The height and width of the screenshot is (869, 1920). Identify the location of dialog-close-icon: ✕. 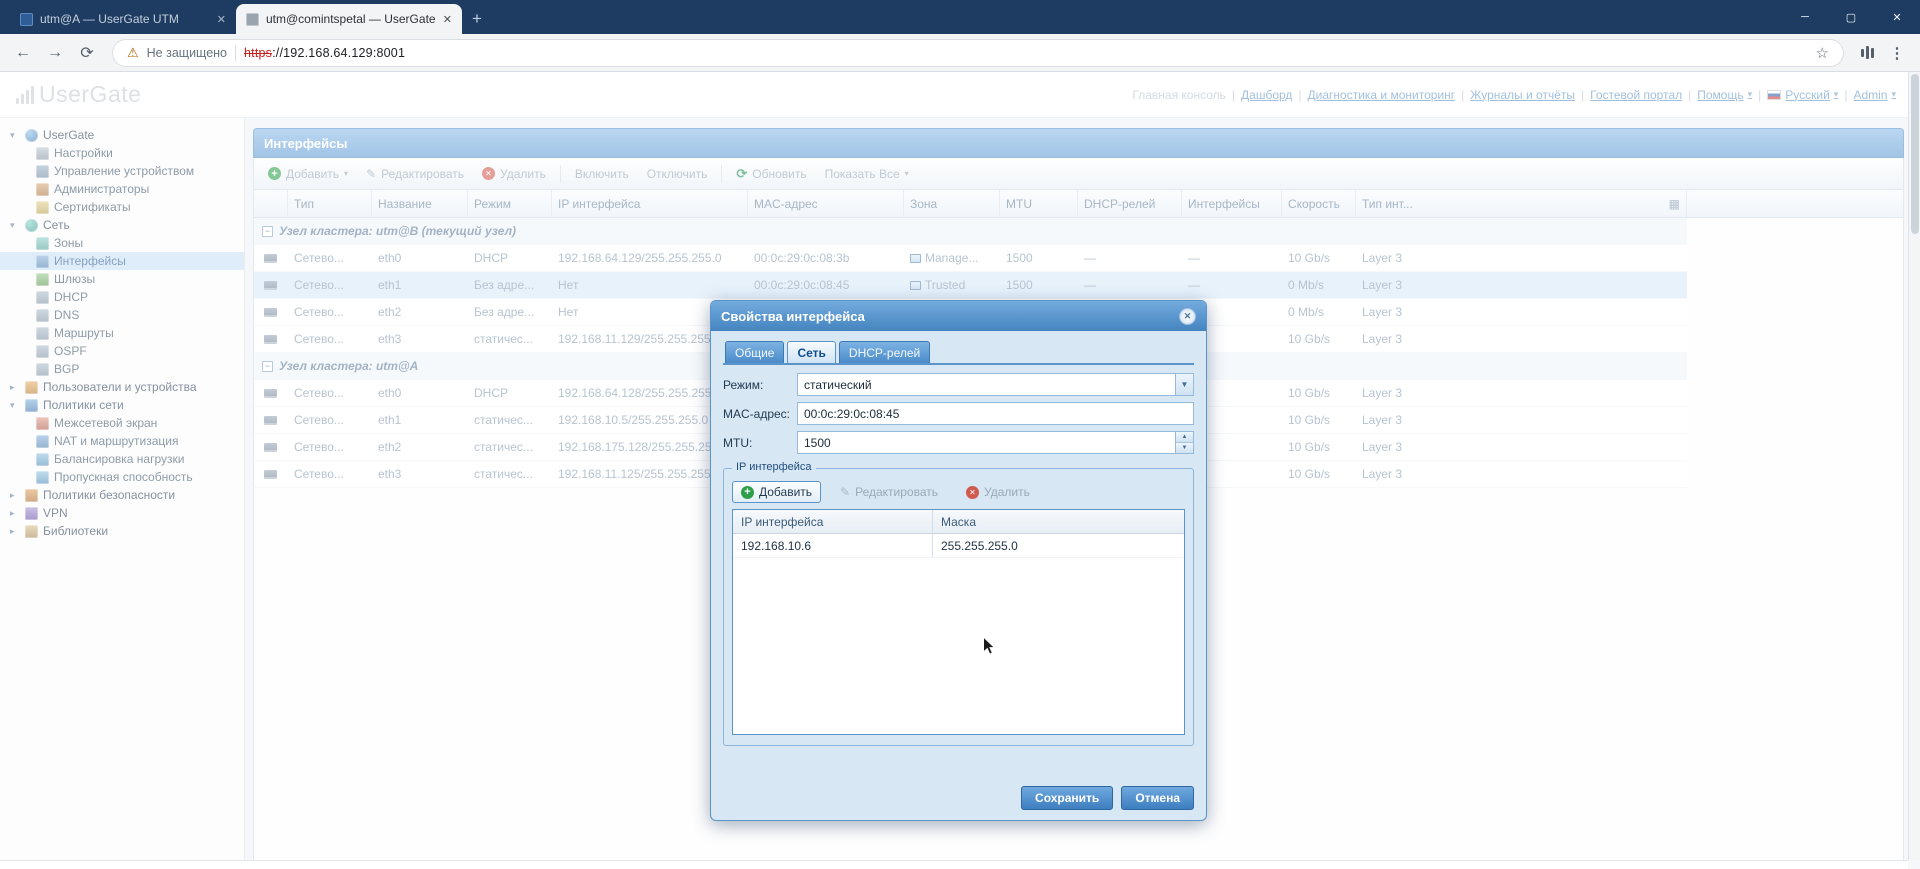
(1187, 316).